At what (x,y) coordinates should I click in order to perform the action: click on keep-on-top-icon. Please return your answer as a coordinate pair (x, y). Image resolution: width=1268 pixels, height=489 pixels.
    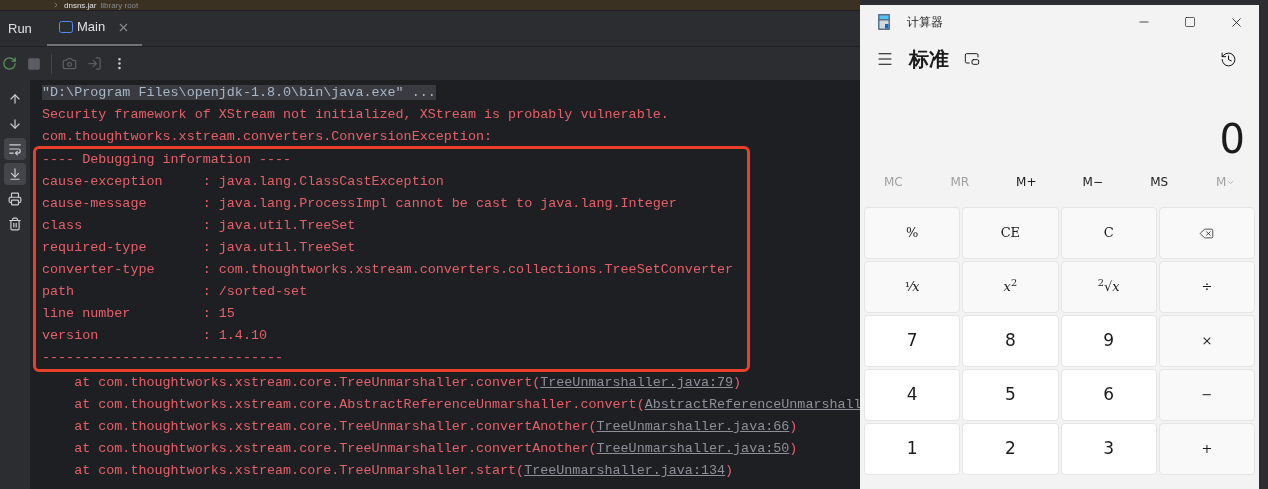
    Looking at the image, I should click on (972, 59).